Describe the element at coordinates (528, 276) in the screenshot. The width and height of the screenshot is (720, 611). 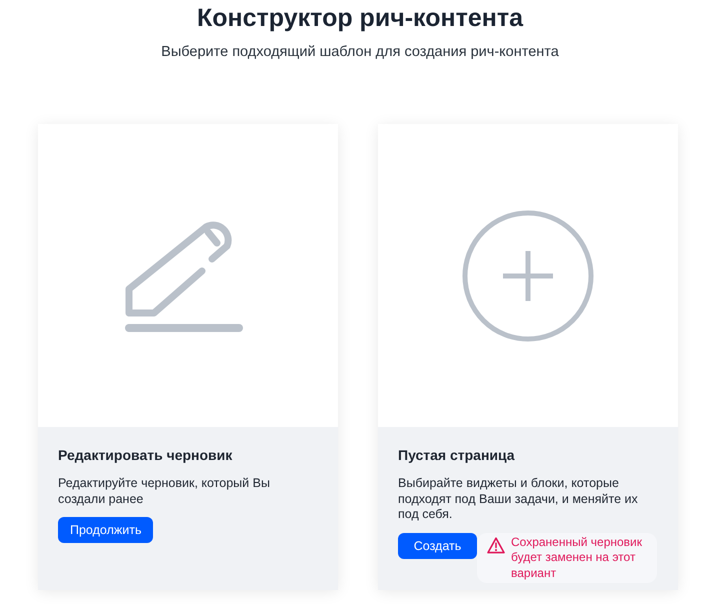
I see `plus-circle-icon` at that location.